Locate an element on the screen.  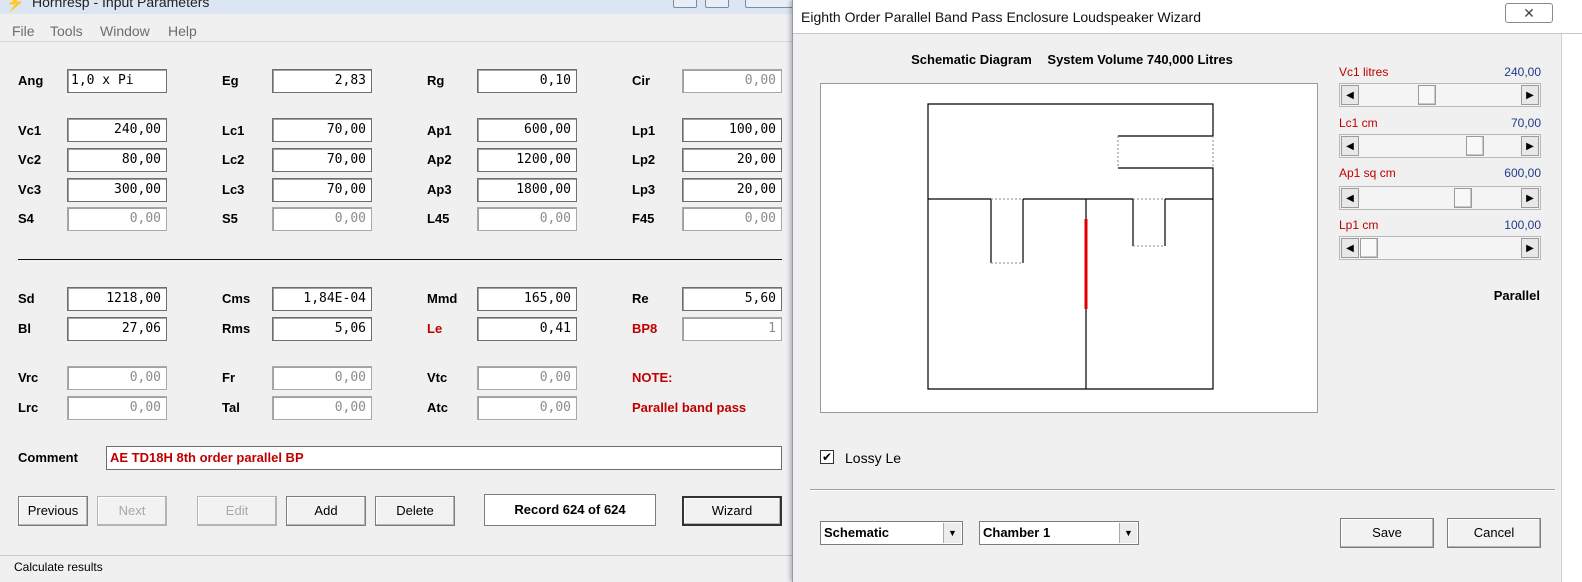
ang-field: 1,0 x Pi is located at coordinates (117, 81).